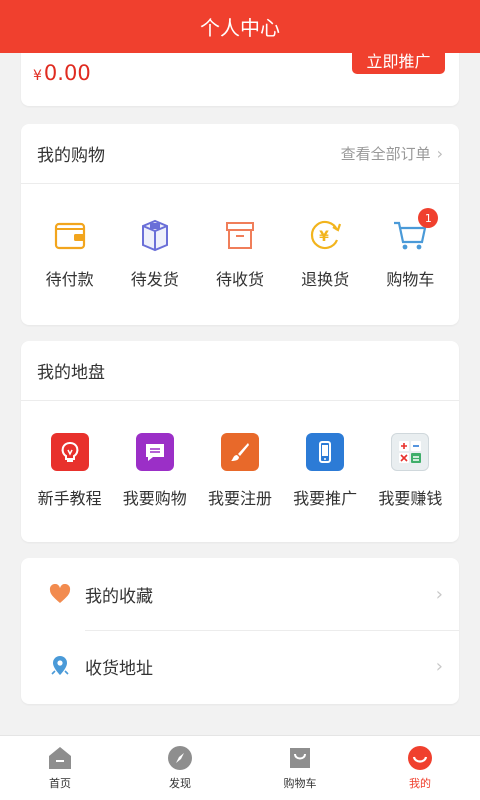 This screenshot has height=800, width=480. What do you see at coordinates (60, 665) in the screenshot?
I see `location-pin-icon` at bounding box center [60, 665].